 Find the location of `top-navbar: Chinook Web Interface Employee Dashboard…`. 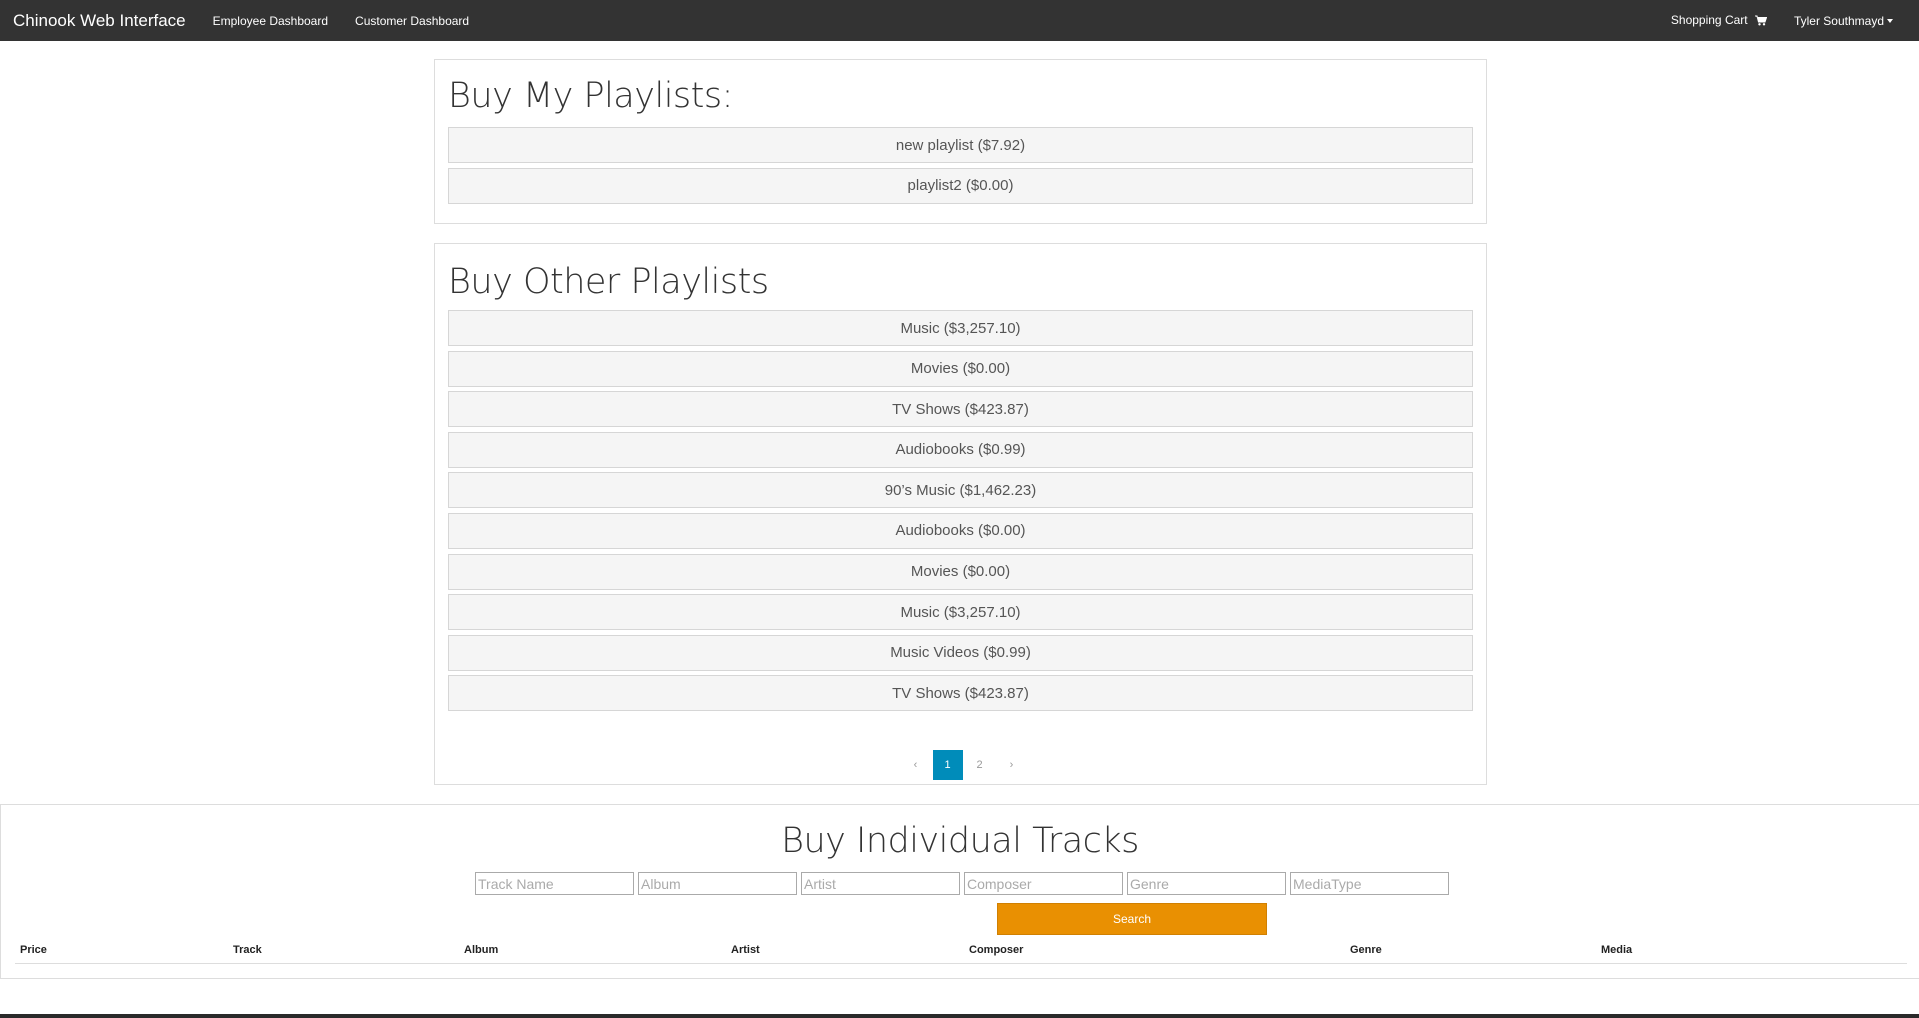

top-navbar: Chinook Web Interface Employee Dashboard… is located at coordinates (959, 20).